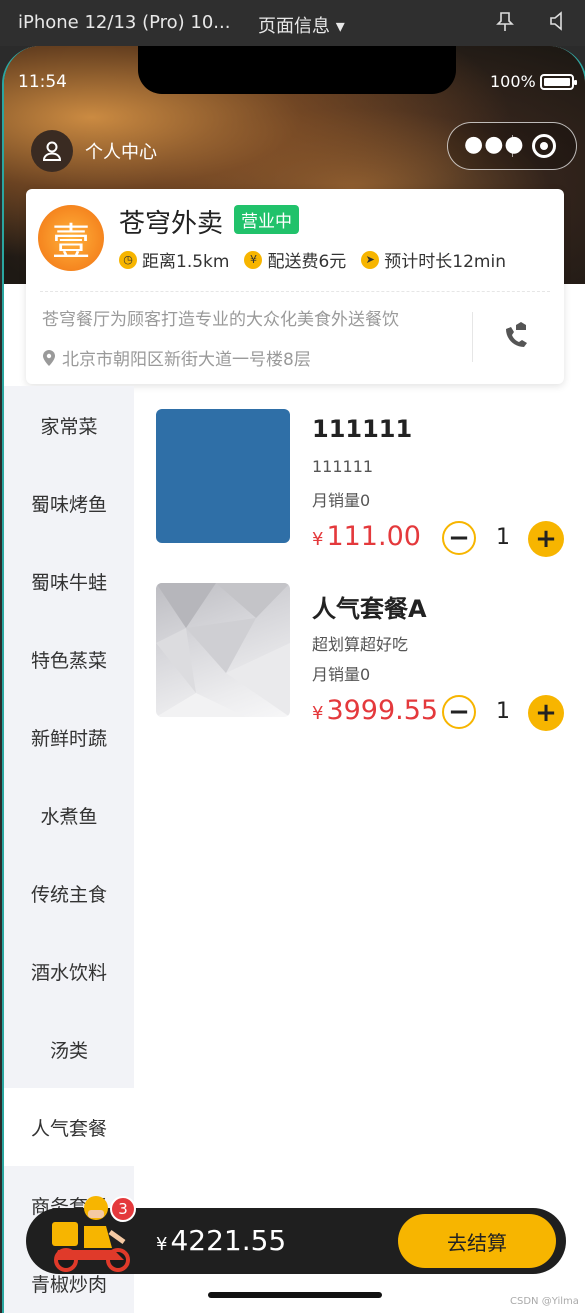  What do you see at coordinates (295, 291) in the screenshot?
I see `divider` at bounding box center [295, 291].